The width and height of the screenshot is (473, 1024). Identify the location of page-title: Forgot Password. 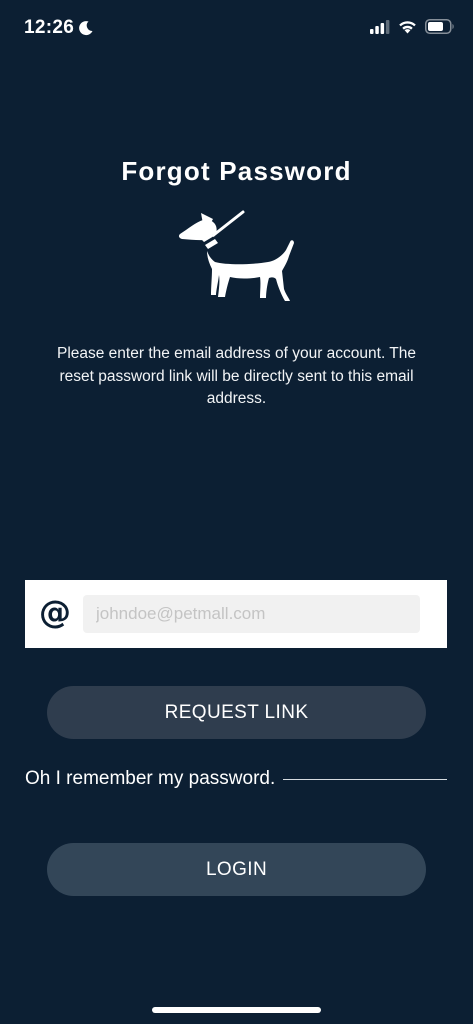
(236, 171).